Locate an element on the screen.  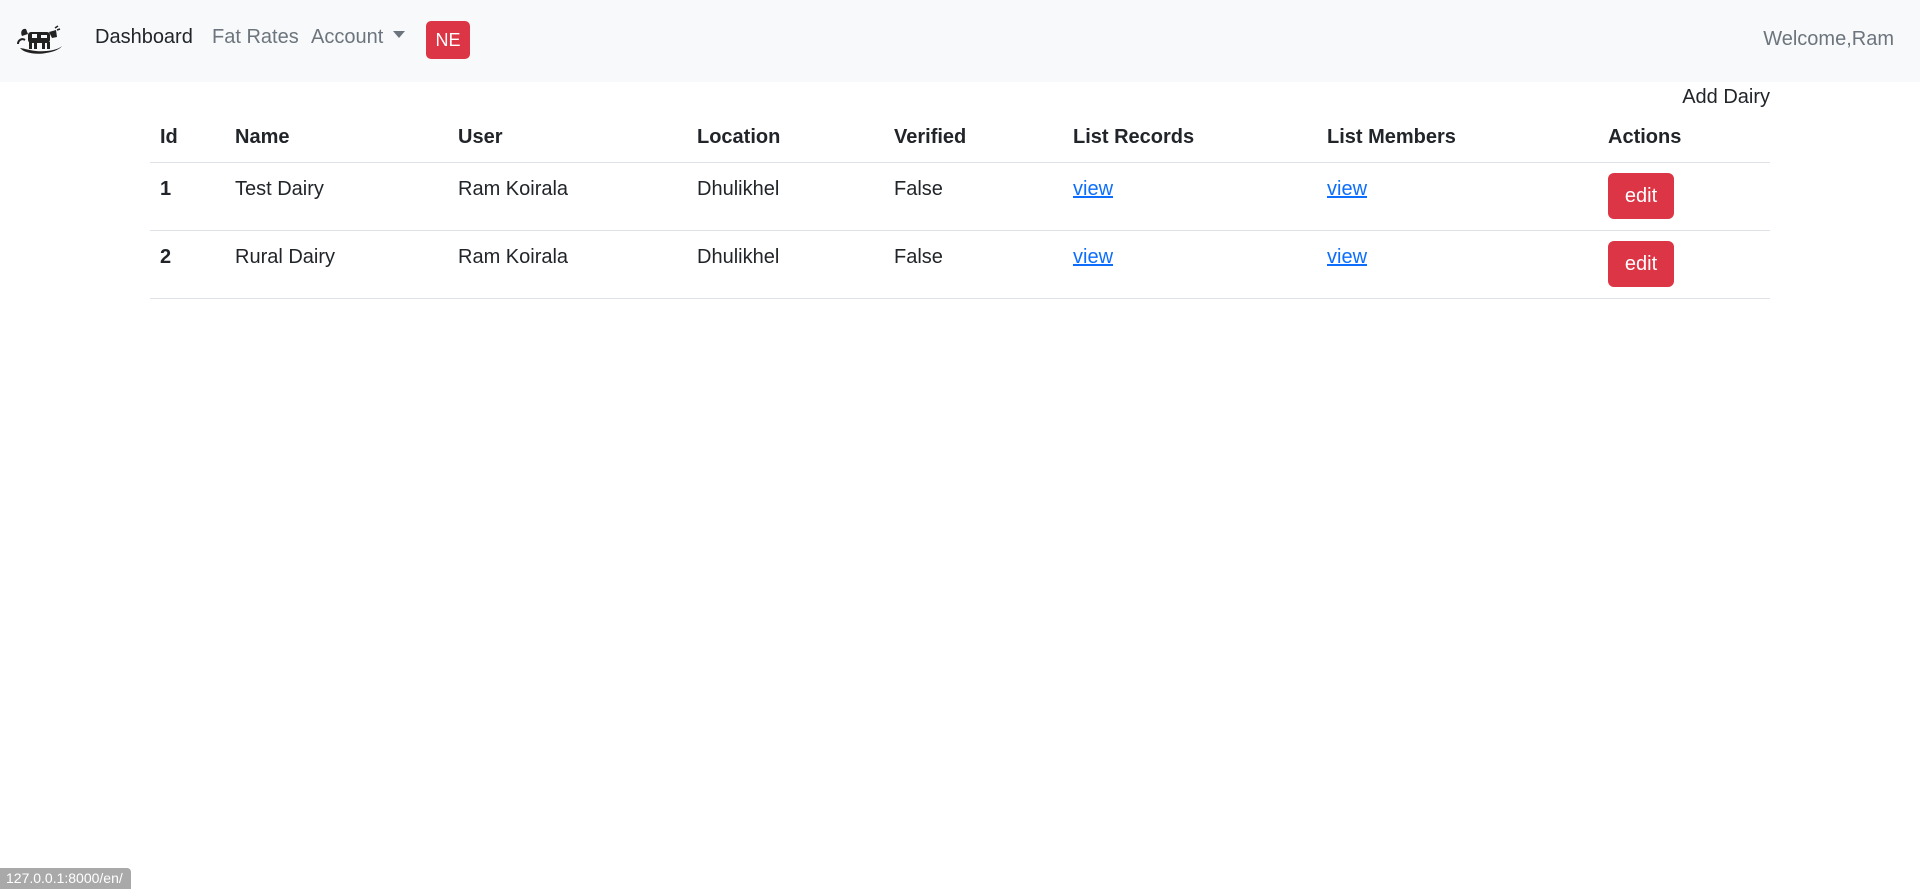
column-header-name: Name is located at coordinates (336, 140).